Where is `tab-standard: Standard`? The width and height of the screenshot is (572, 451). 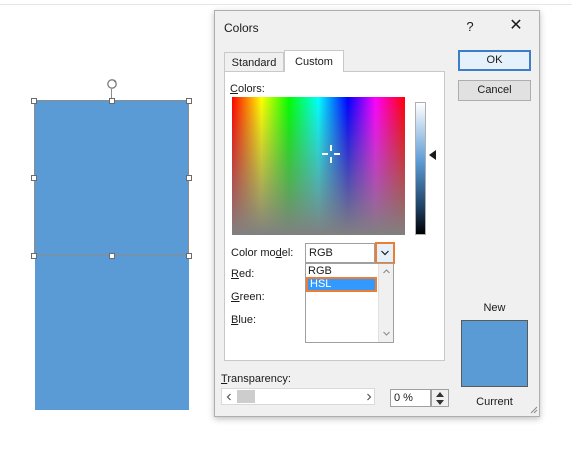
tab-standard: Standard is located at coordinates (254, 62).